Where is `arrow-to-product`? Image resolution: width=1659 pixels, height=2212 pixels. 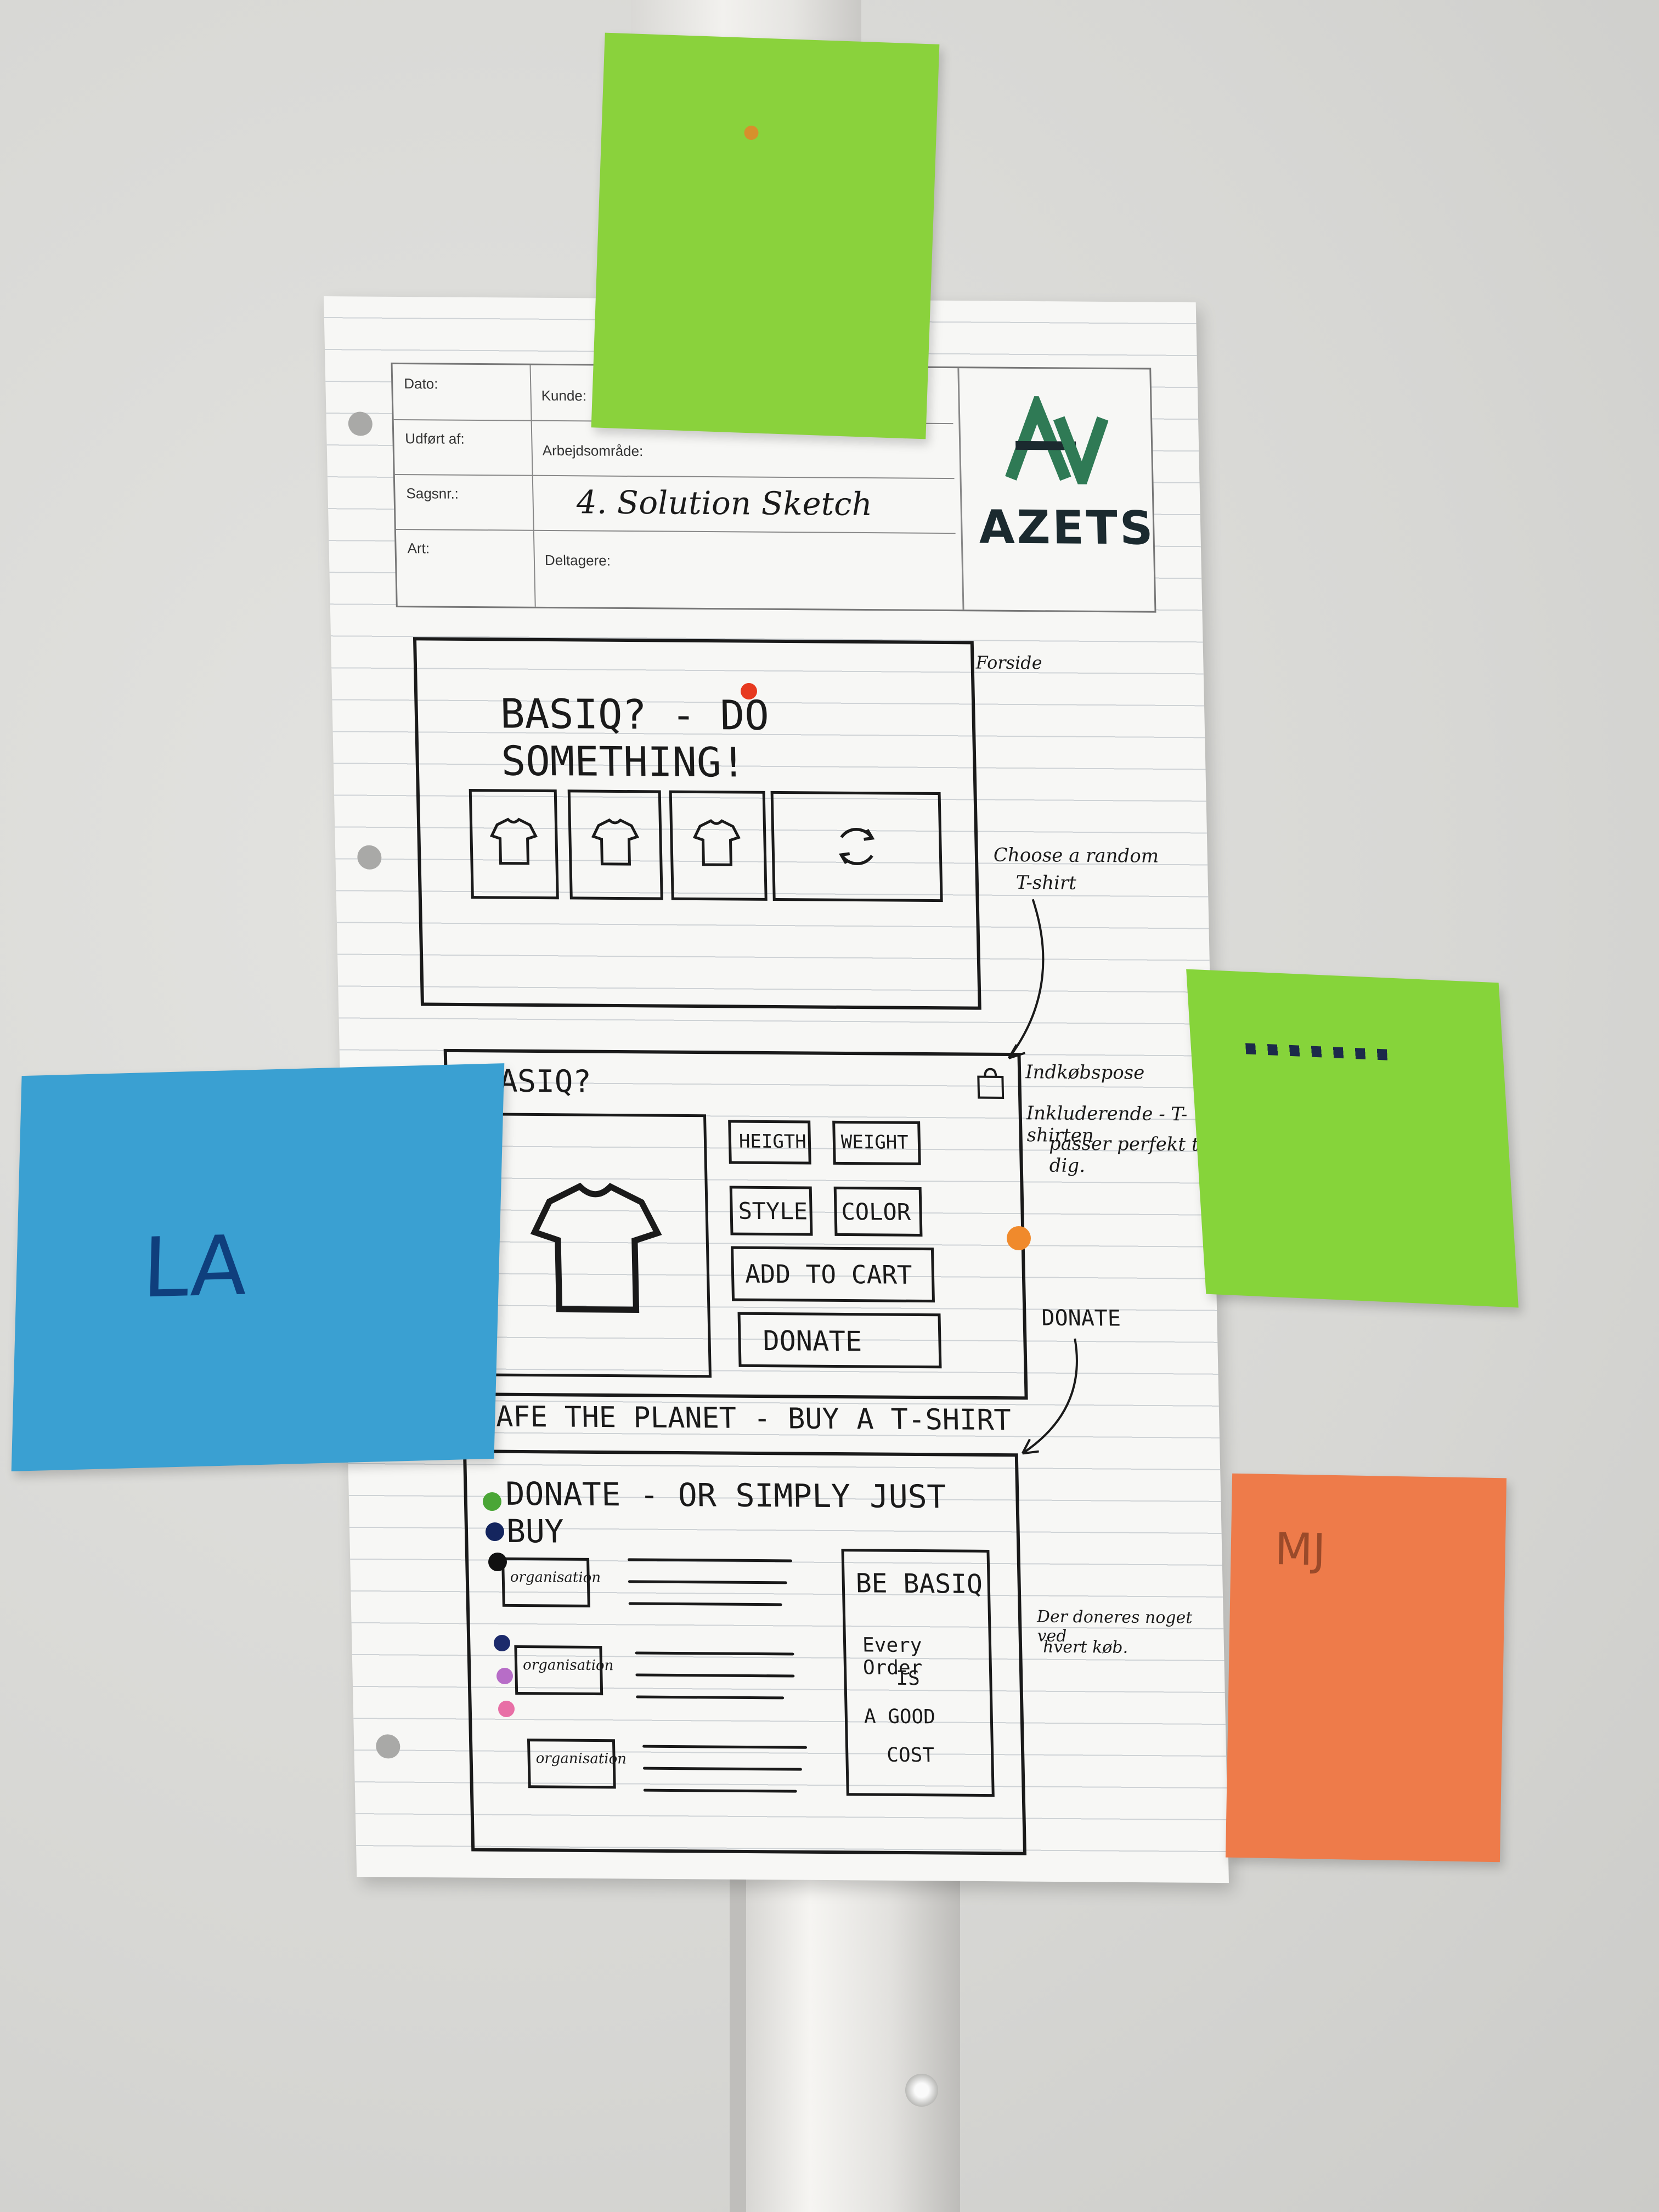 arrow-to-product is located at coordinates (1026, 979).